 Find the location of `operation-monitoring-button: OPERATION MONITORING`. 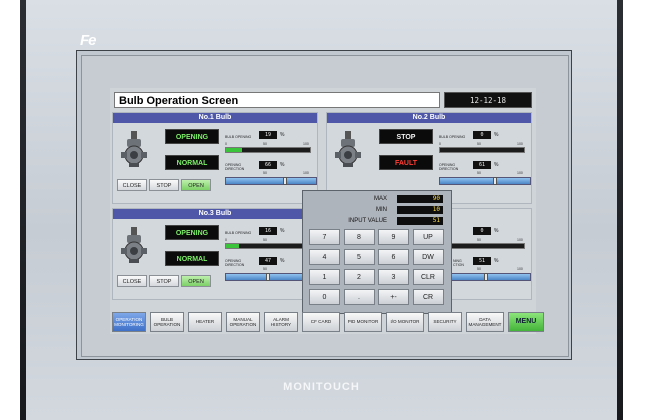

operation-monitoring-button: OPERATION MONITORING is located at coordinates (129, 322).